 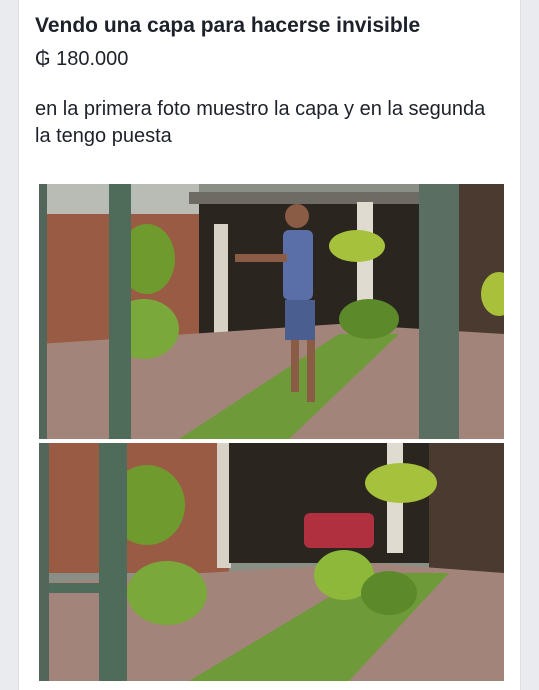 I want to click on listing-price: ₲ 180.000, so click(x=82, y=59).